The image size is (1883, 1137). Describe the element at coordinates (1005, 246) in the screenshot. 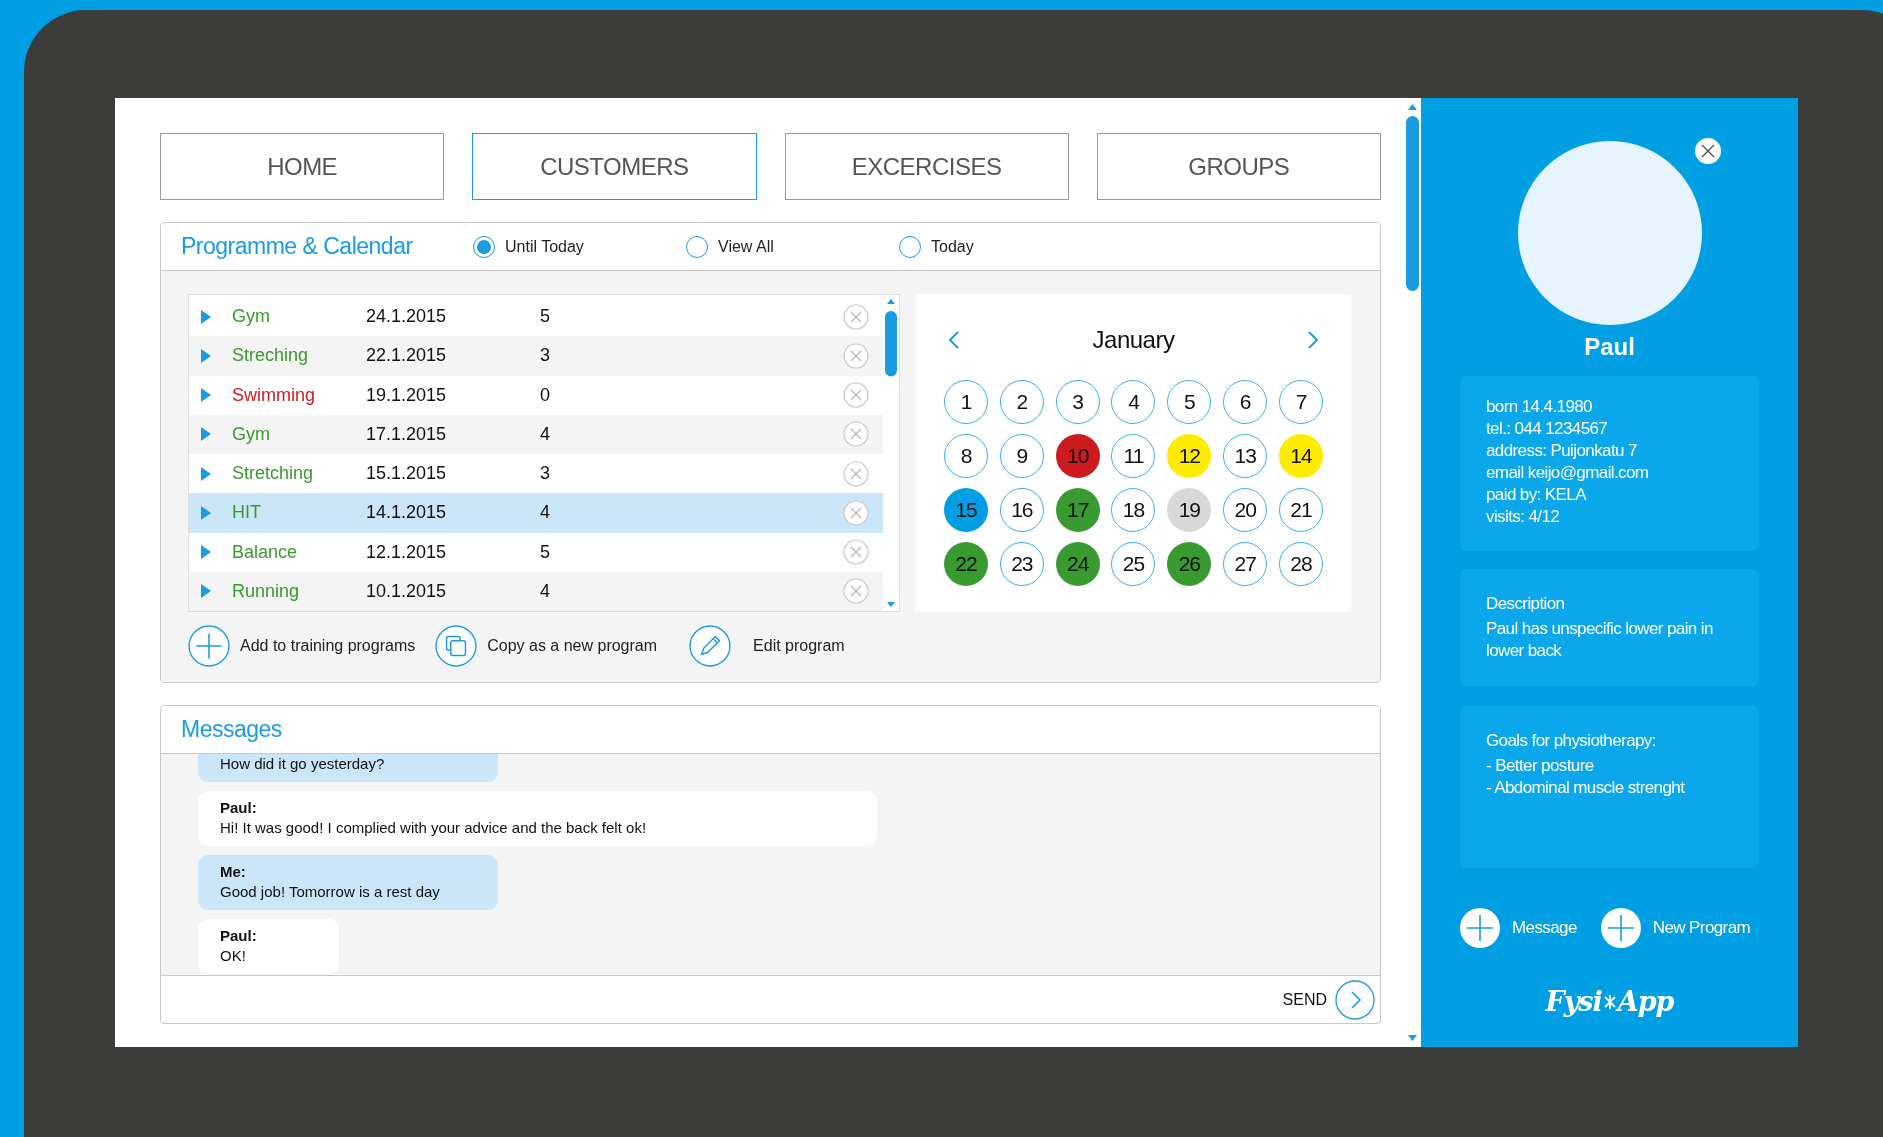

I see `filter-radio: Today` at that location.